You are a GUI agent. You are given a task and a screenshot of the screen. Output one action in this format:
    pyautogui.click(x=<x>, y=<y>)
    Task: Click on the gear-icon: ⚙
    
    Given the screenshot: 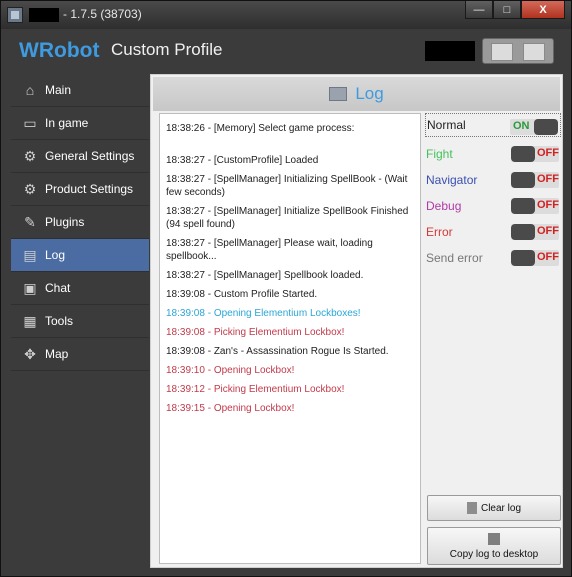 What is the action you would take?
    pyautogui.click(x=30, y=155)
    